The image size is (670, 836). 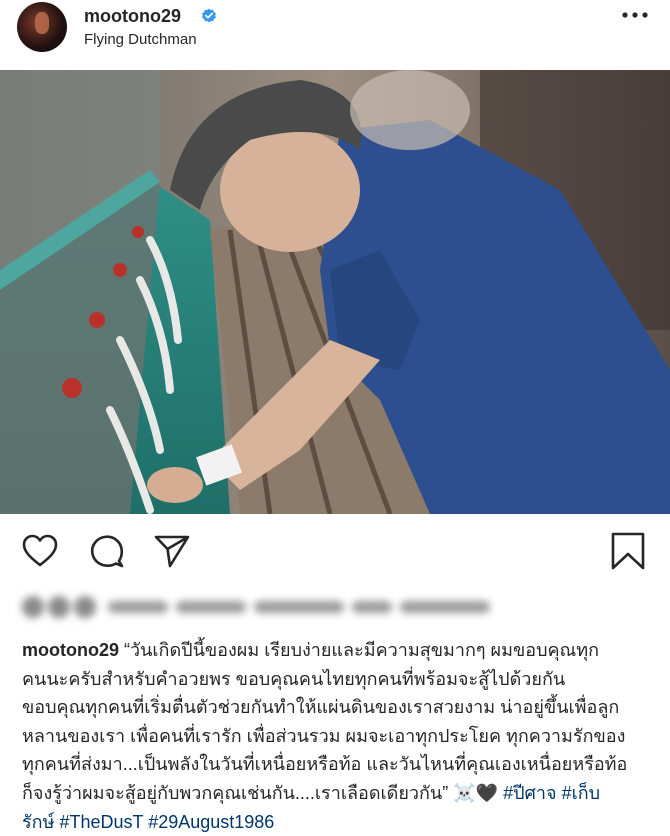 What do you see at coordinates (581, 793) in the screenshot?
I see `hashtag-link: #เก็บ` at bounding box center [581, 793].